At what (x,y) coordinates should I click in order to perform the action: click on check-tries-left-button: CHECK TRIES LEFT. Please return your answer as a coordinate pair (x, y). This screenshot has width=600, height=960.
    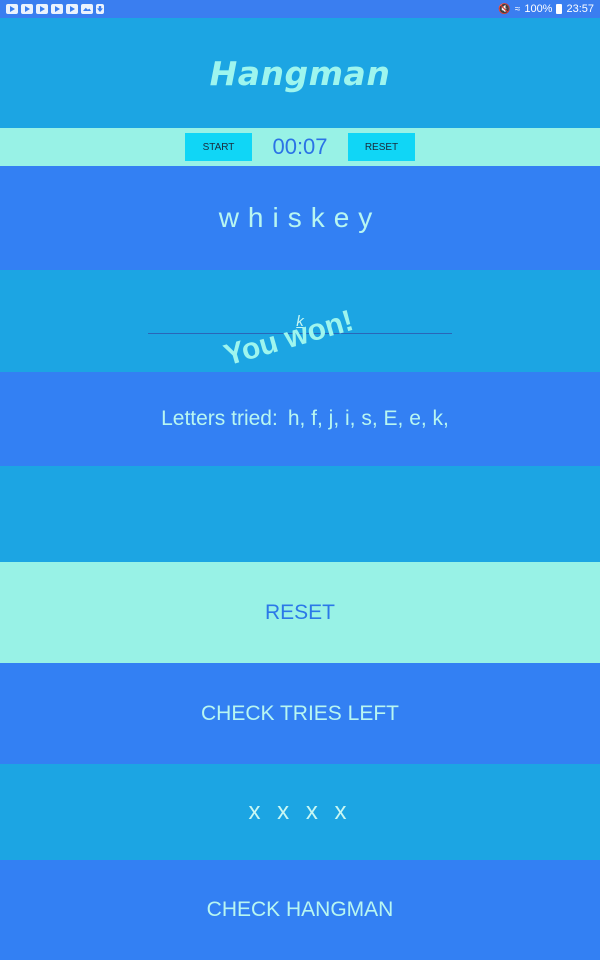
    Looking at the image, I should click on (300, 713).